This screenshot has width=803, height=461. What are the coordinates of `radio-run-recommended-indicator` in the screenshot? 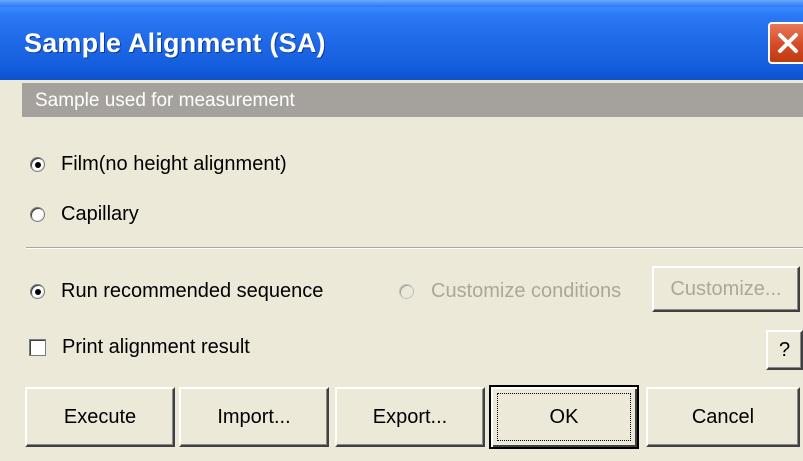 It's located at (37, 291).